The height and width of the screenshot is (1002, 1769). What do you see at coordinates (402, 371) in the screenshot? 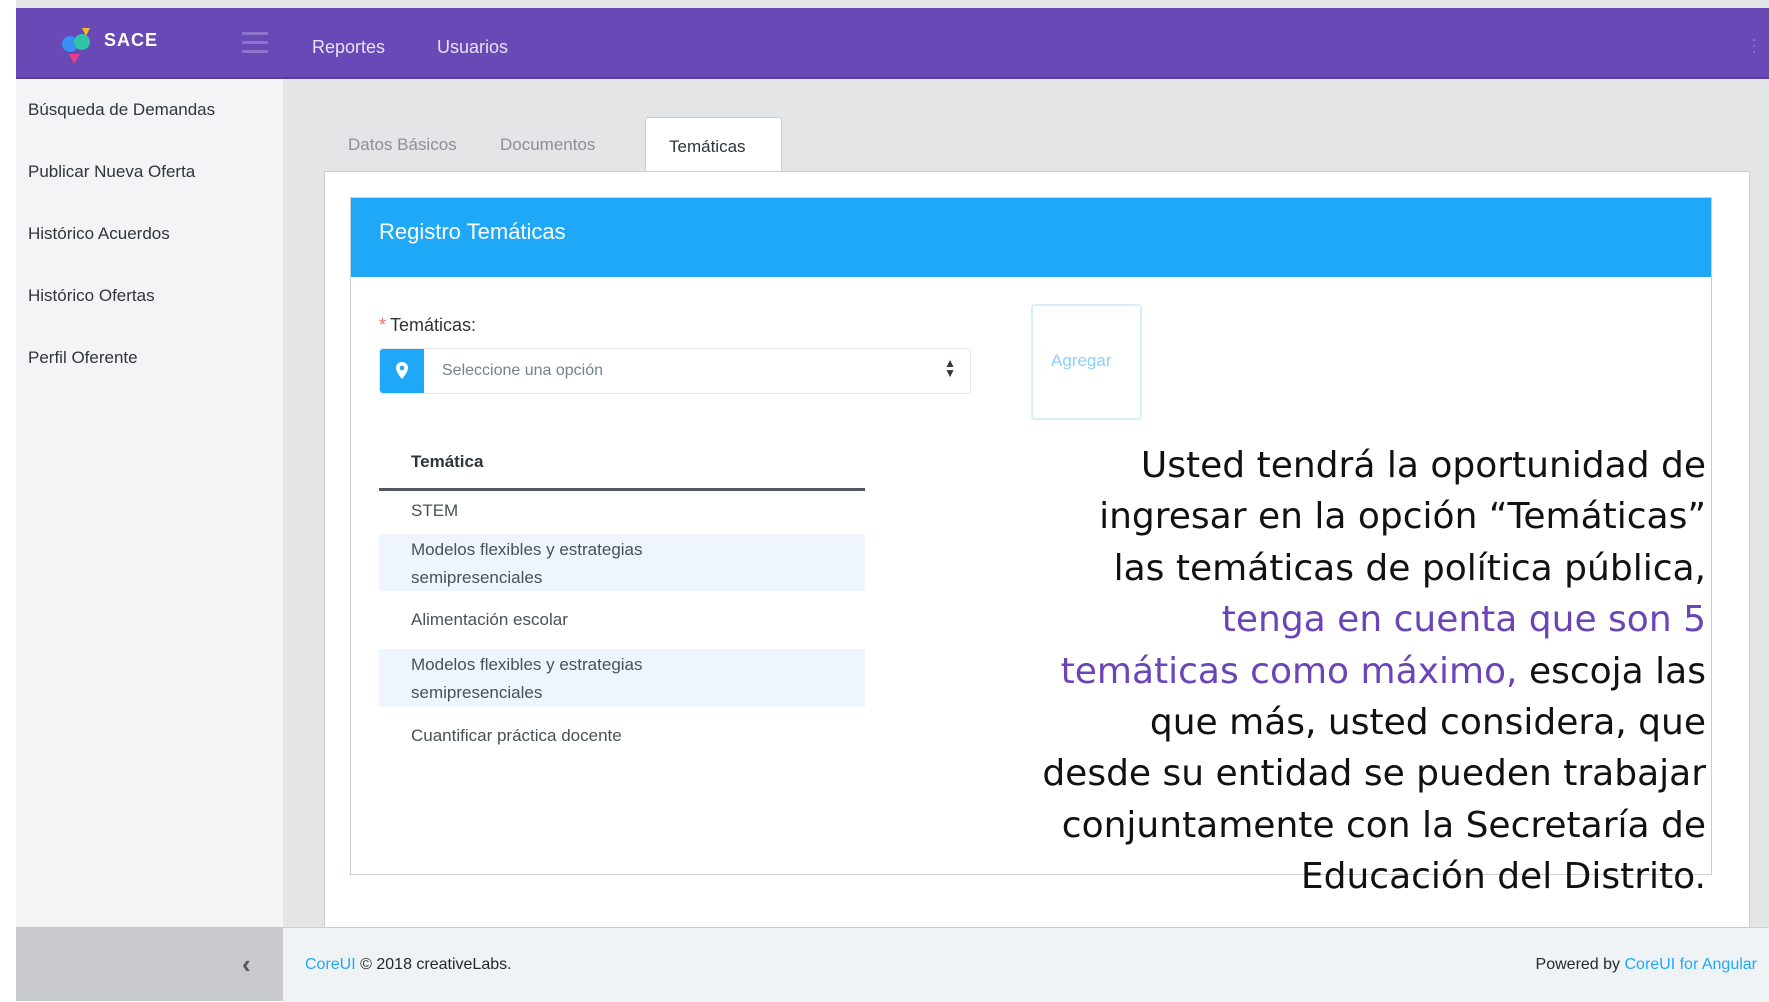
I see `map-pin-icon` at bounding box center [402, 371].